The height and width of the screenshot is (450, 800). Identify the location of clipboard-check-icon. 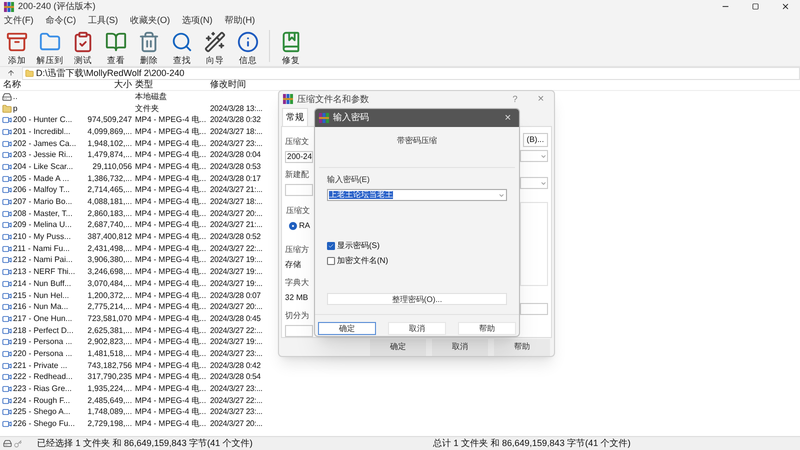
(83, 41).